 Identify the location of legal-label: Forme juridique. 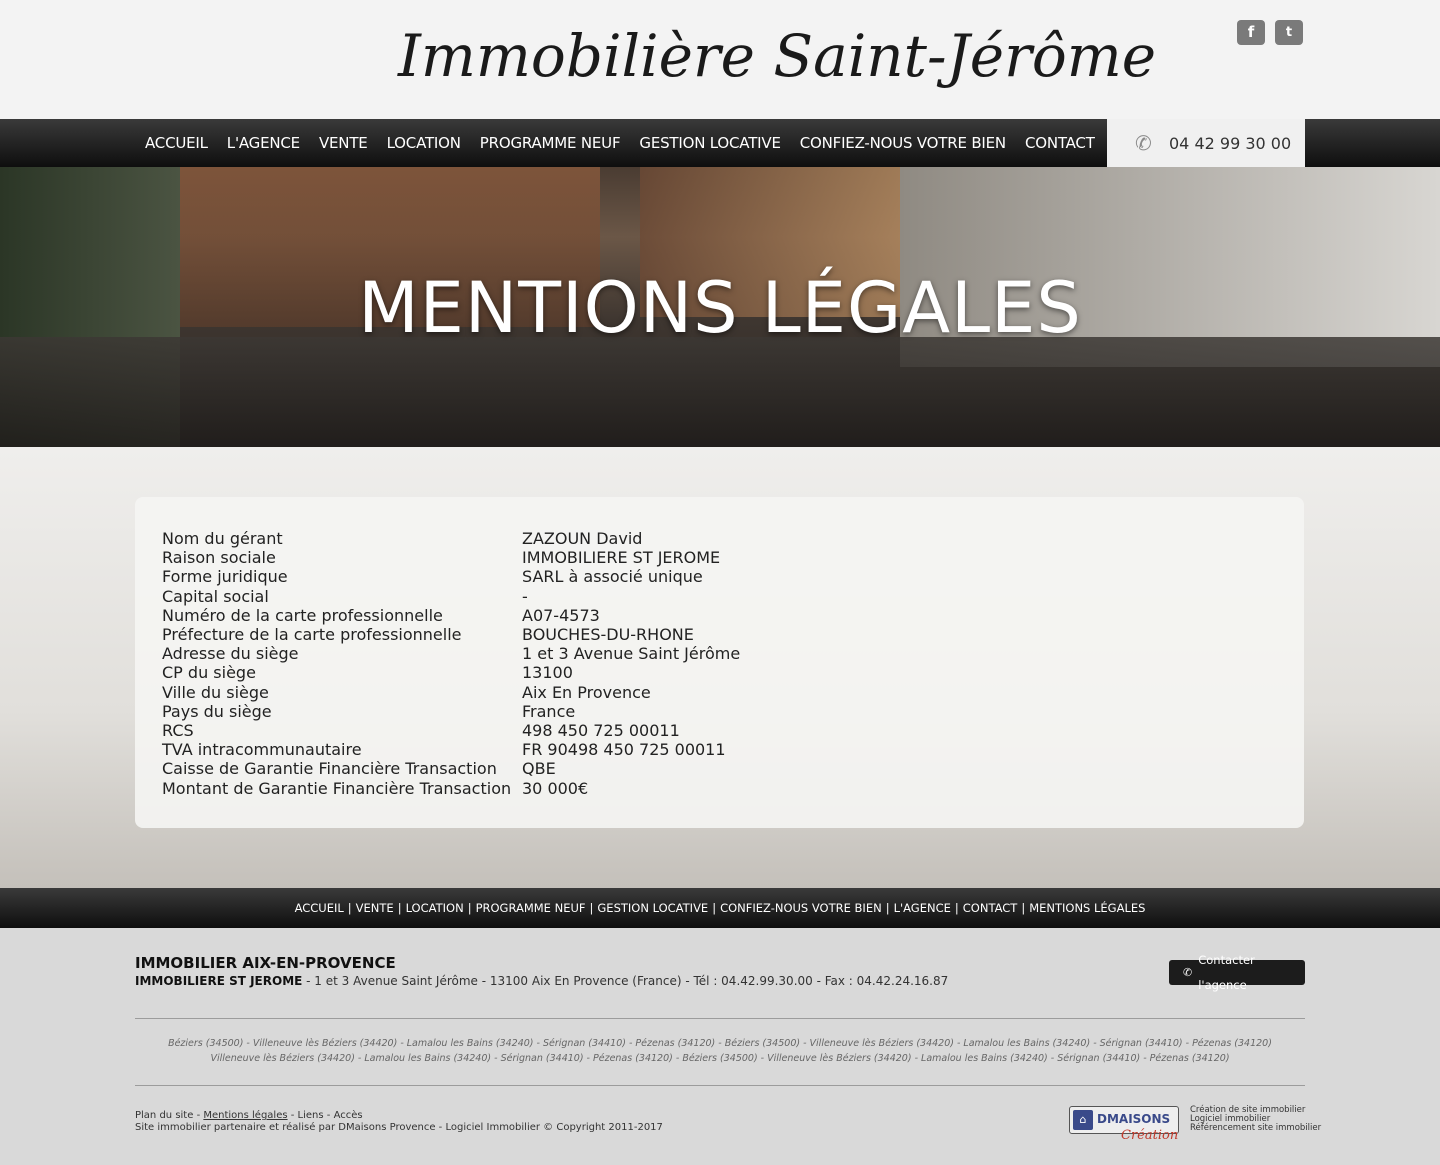
(225, 577).